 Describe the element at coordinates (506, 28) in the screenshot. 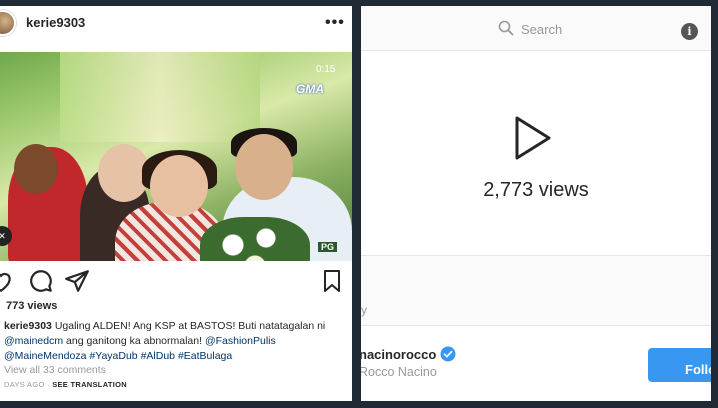

I see `search-icon` at that location.